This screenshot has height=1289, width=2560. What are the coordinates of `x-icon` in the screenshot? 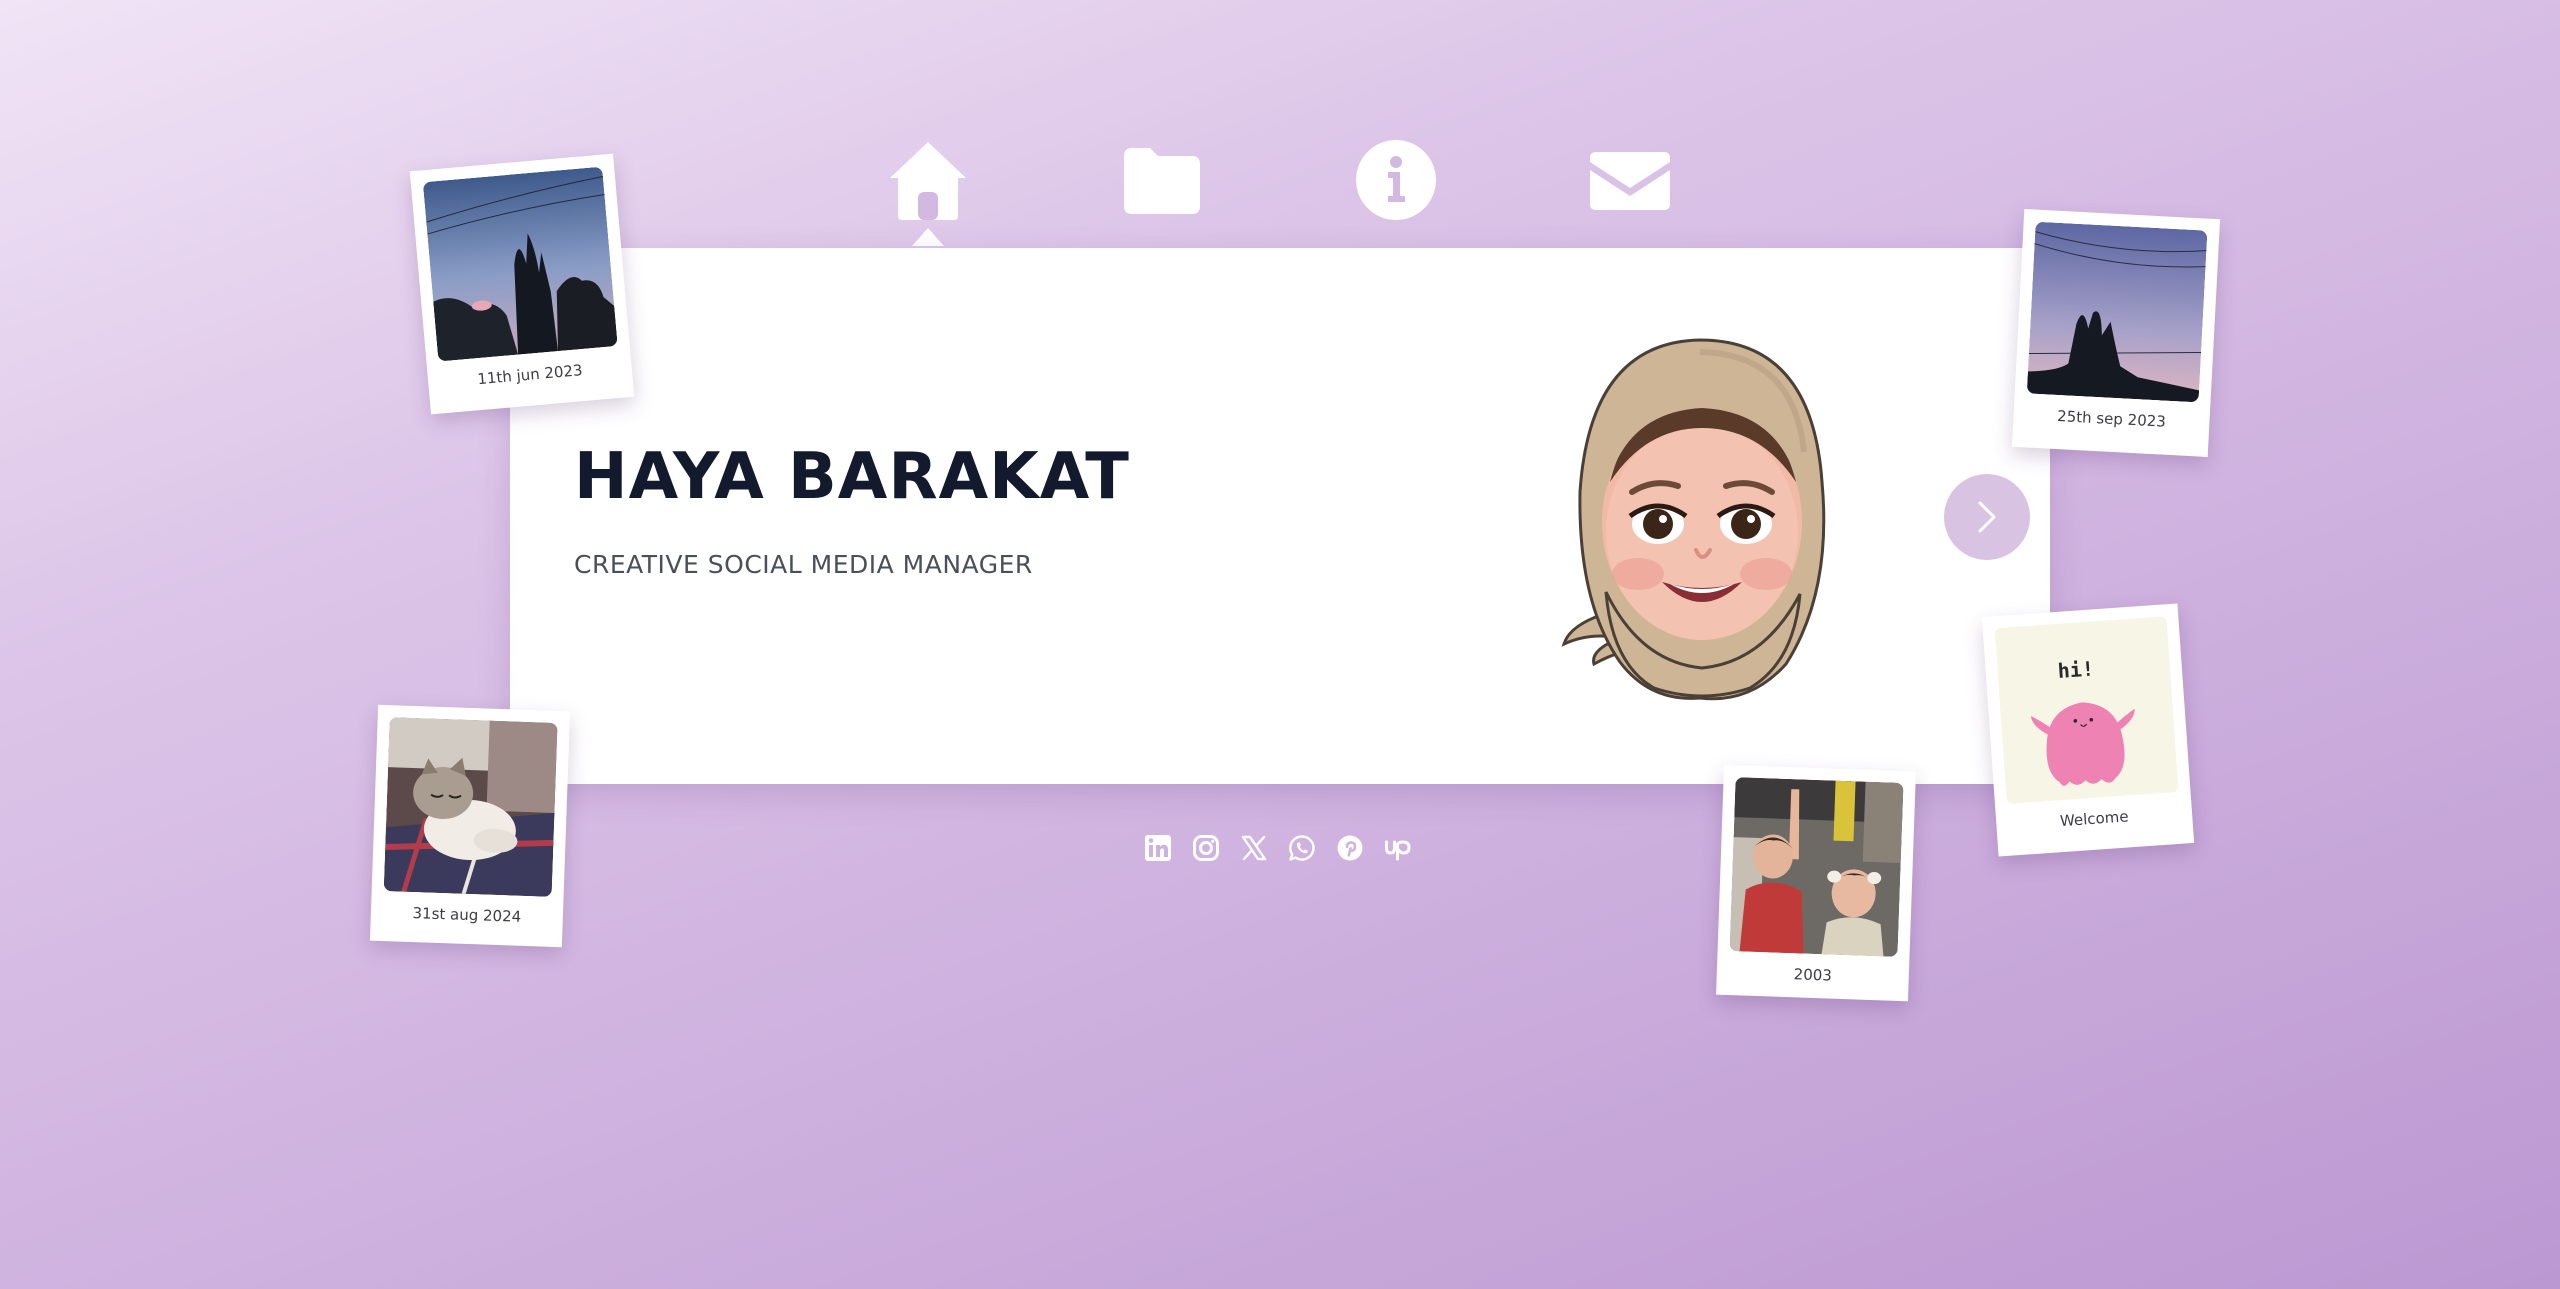 It's located at (1254, 848).